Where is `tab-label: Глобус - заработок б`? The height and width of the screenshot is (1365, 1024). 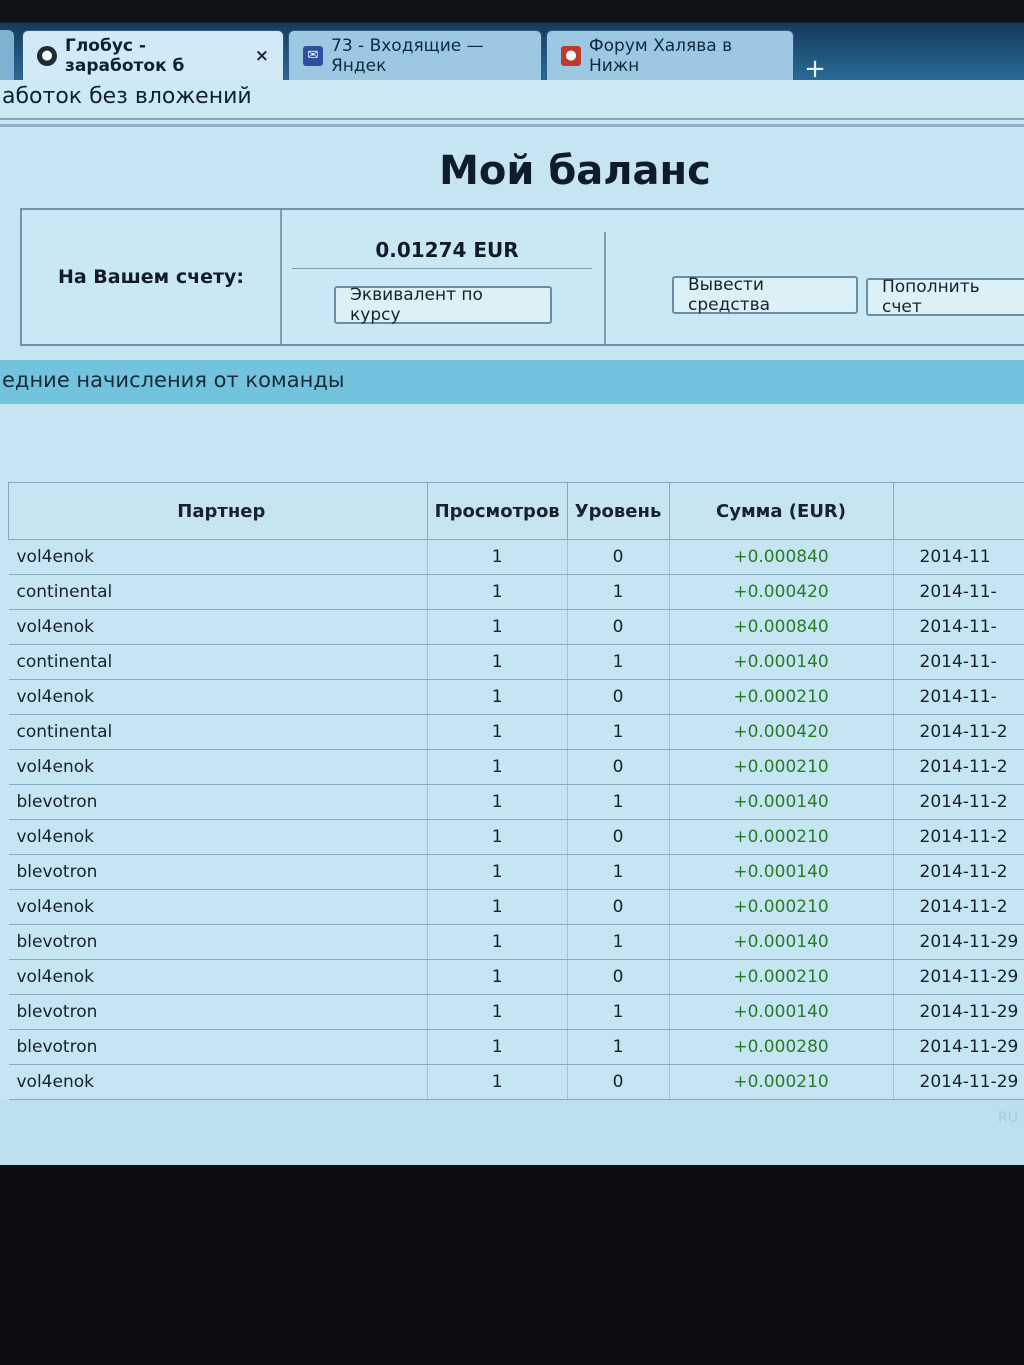 tab-label: Глобус - заработок б is located at coordinates (125, 55).